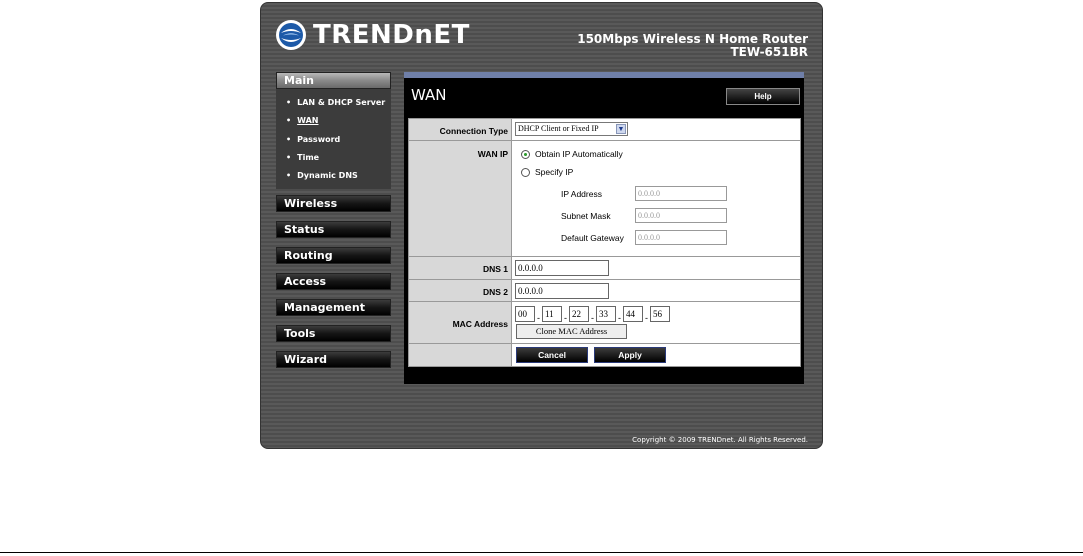 The width and height of the screenshot is (1083, 556). What do you see at coordinates (604, 75) in the screenshot?
I see `accent-bar` at bounding box center [604, 75].